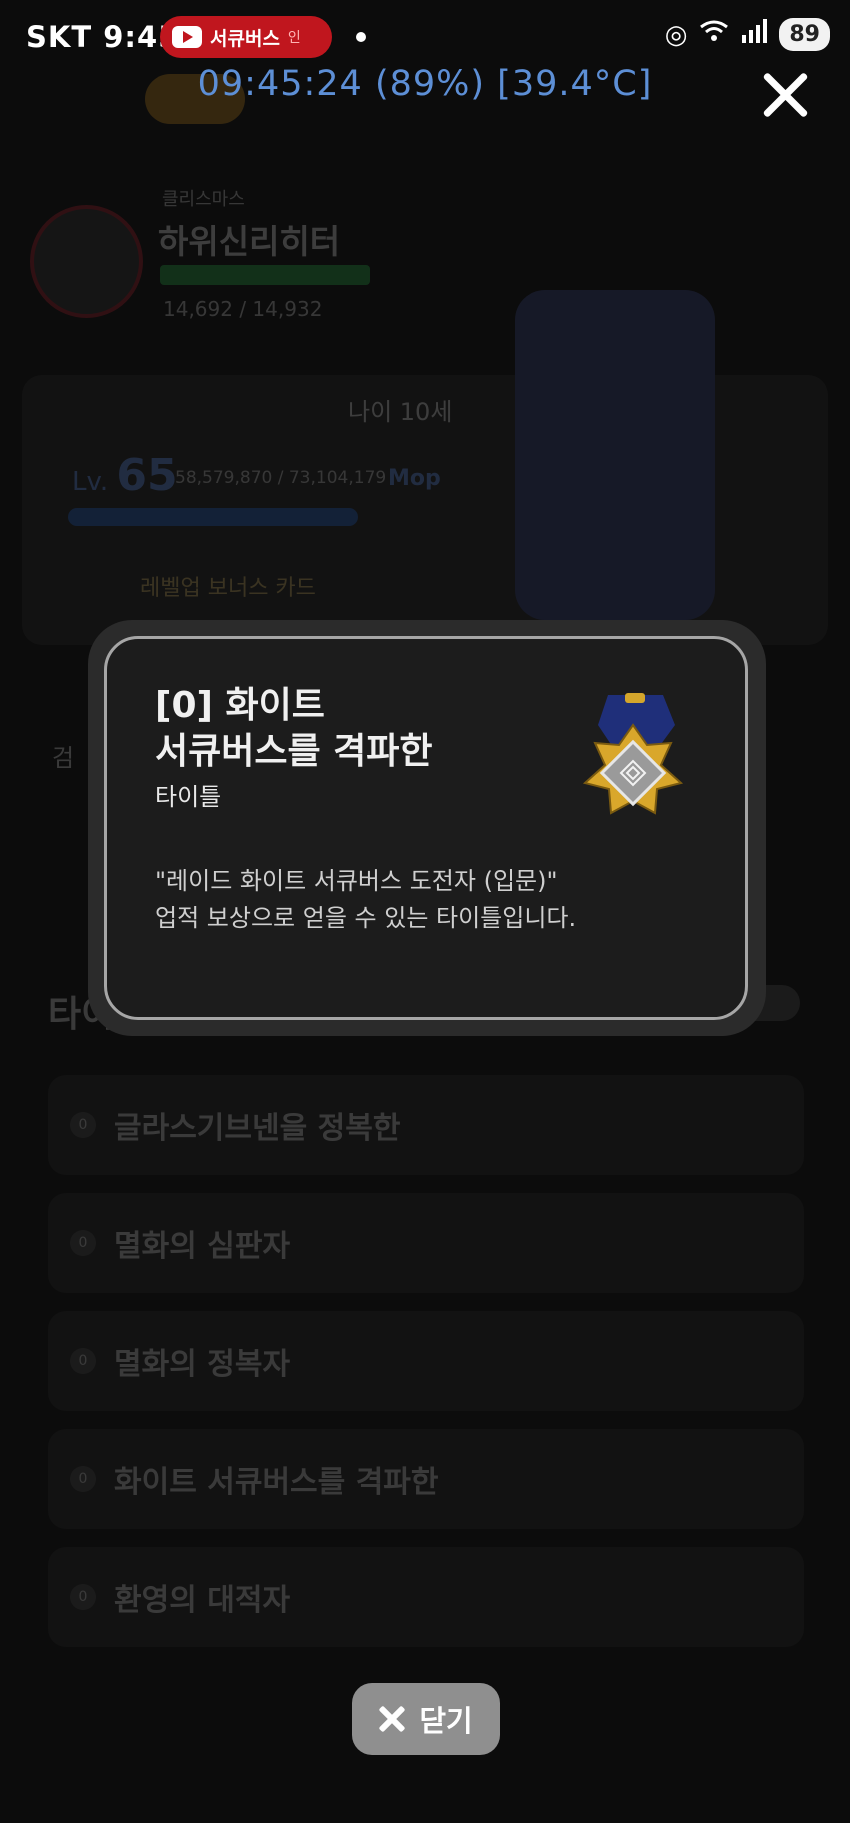  I want to click on list-item: 0 글라스기브넨을 정복한, so click(426, 1125).